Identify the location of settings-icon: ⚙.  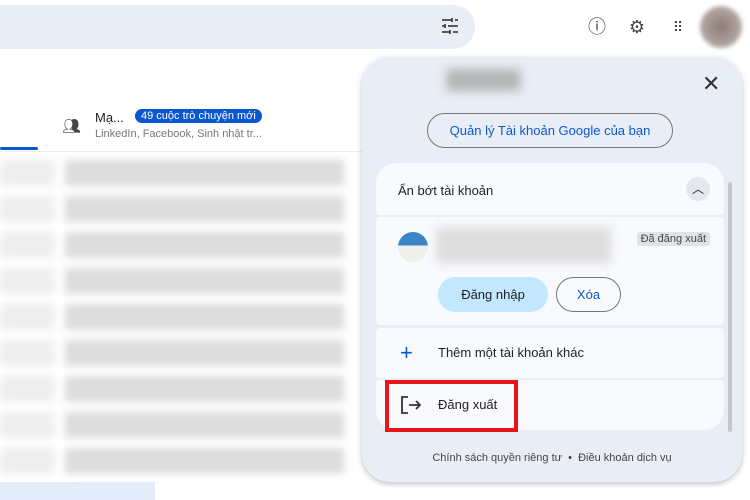
(637, 27).